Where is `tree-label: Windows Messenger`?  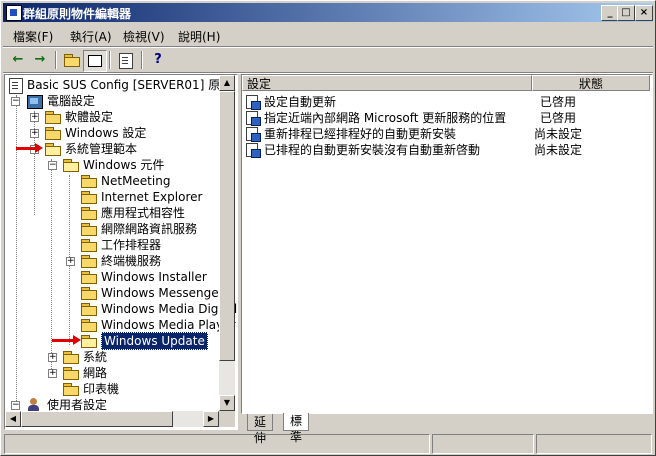
tree-label: Windows Messenger is located at coordinates (162, 293).